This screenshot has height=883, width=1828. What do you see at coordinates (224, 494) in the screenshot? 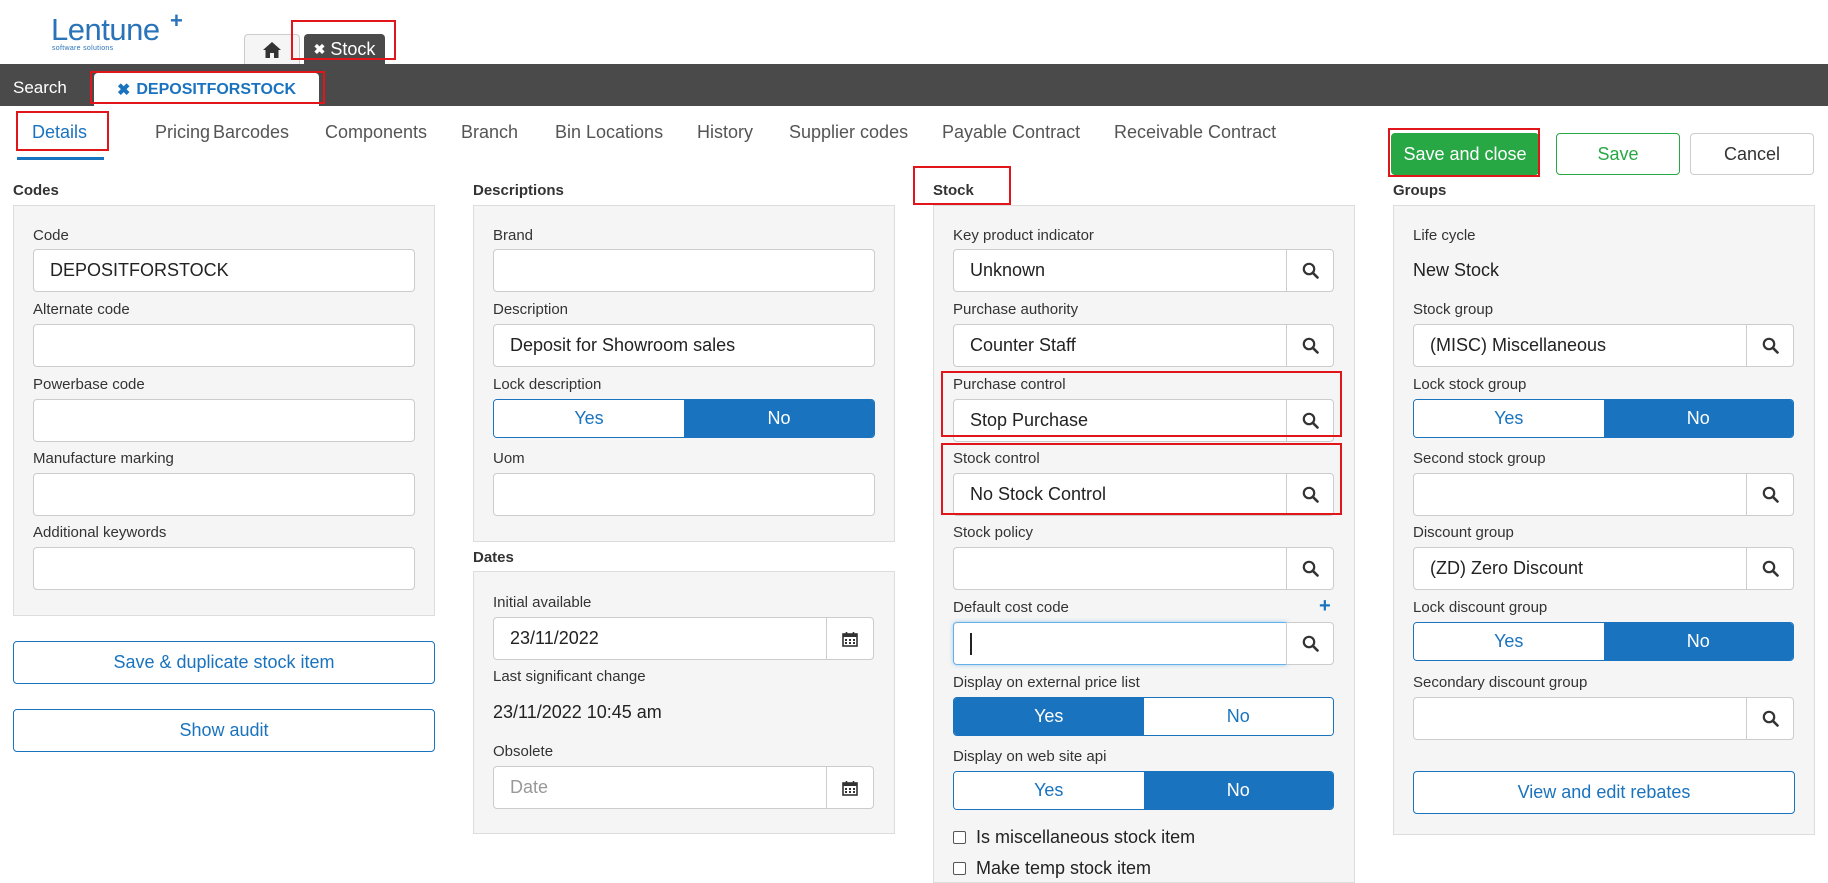
I see `manufacture-marking-input` at bounding box center [224, 494].